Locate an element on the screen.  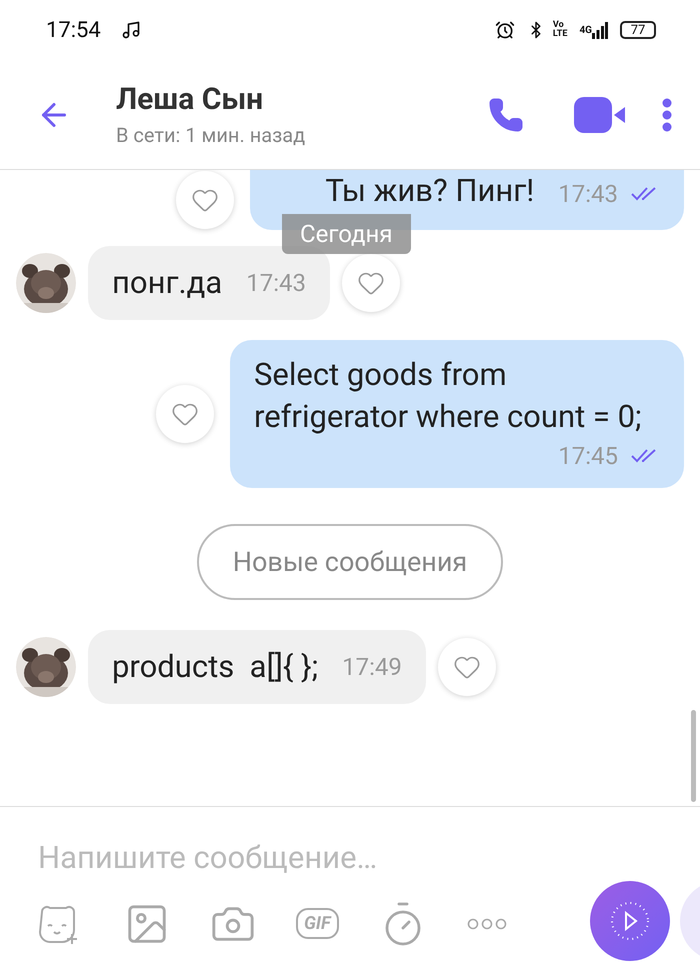
signal-icon is located at coordinates (600, 30).